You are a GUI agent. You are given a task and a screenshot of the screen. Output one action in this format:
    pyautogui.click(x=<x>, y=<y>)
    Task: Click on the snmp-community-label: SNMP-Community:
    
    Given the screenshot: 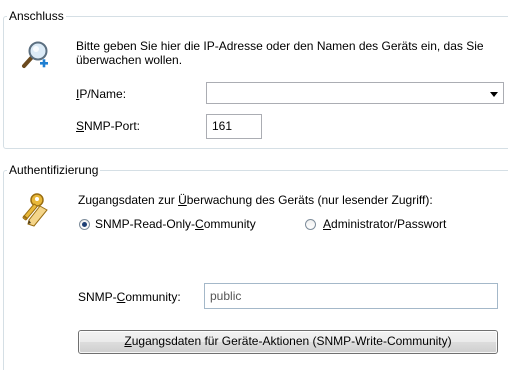 What is the action you would take?
    pyautogui.click(x=129, y=297)
    